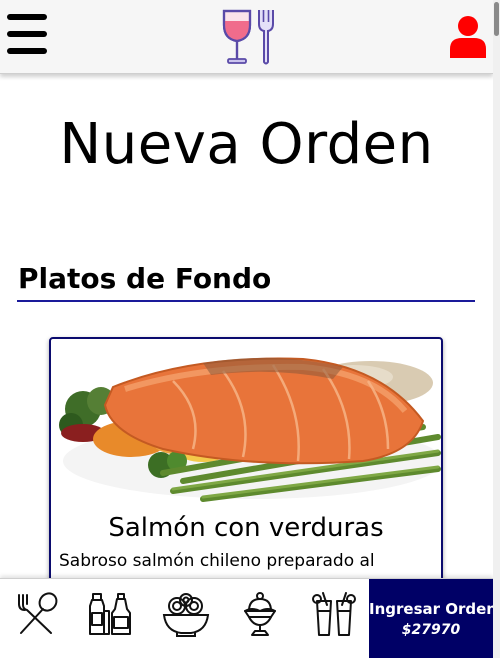  I want to click on dish-description: Sabroso salmón chileno preparado al, so click(217, 561).